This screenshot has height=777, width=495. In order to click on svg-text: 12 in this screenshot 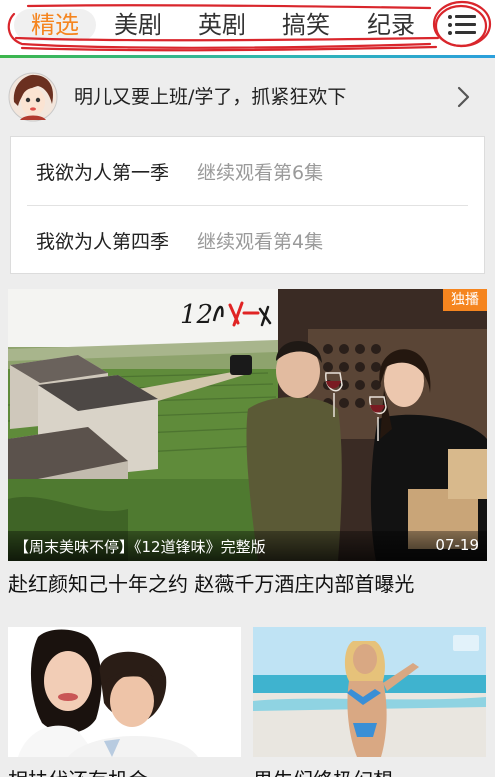, I will do `click(196, 315)`.